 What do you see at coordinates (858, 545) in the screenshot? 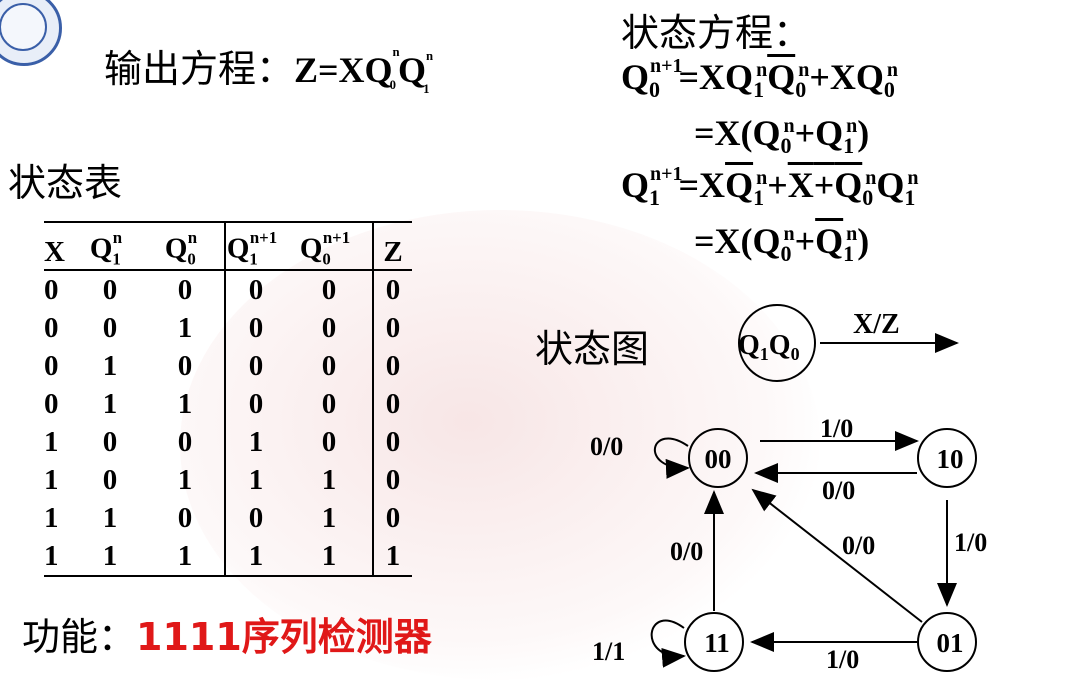
I see `edge-01-00-label: 0/0` at bounding box center [858, 545].